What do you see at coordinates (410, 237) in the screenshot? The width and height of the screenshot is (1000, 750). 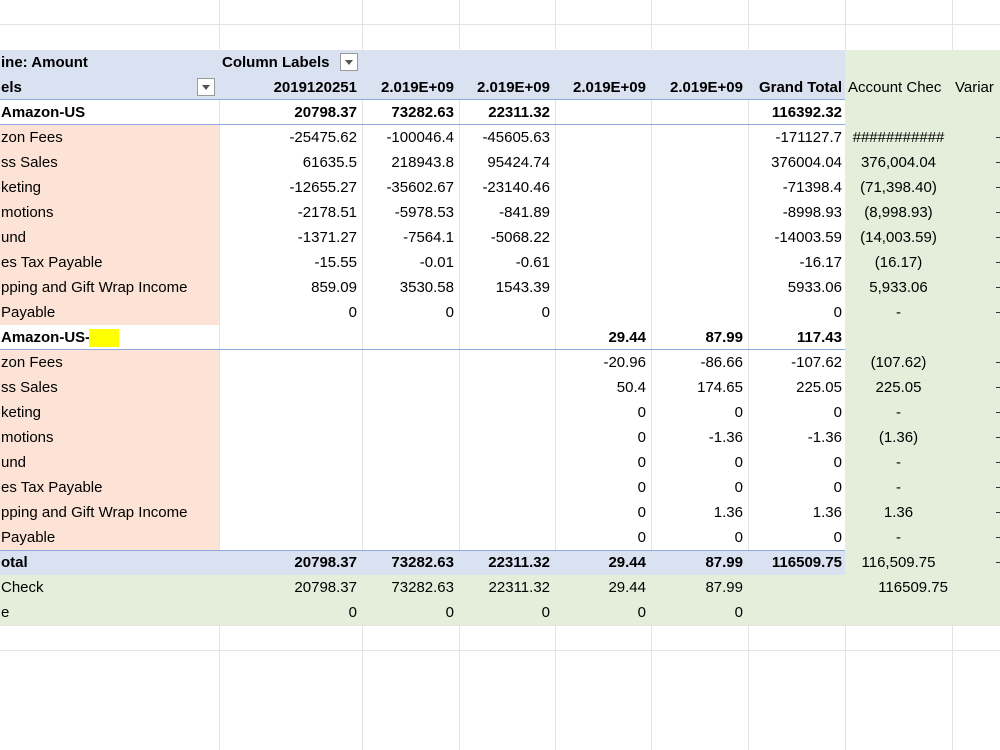 I see `value-cell: -7564.1` at bounding box center [410, 237].